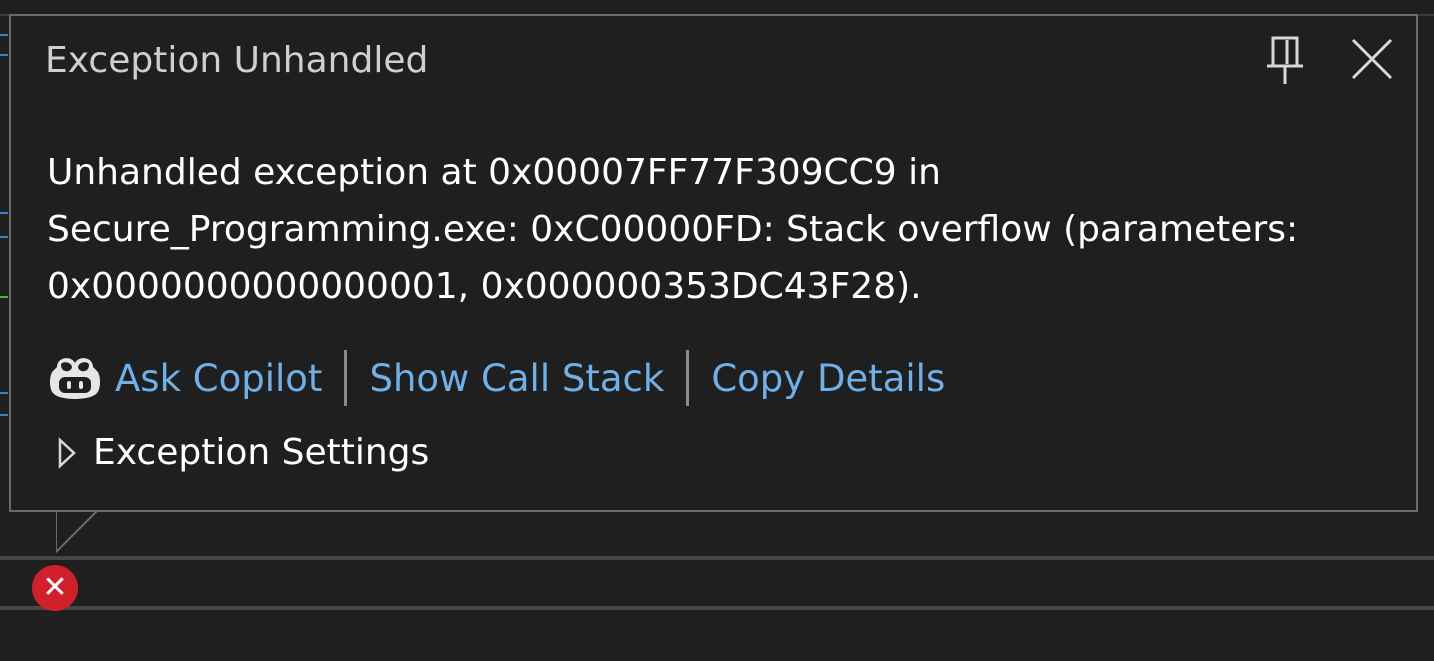 Image resolution: width=1434 pixels, height=661 pixels. I want to click on popup-title: Exception Unhandled, so click(237, 60).